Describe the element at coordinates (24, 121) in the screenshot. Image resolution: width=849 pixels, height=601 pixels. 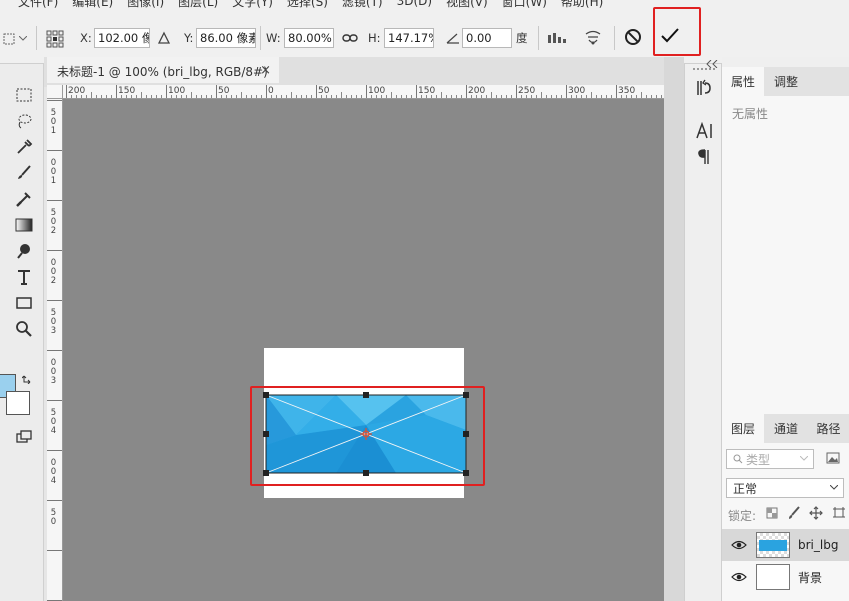
I see `lasso-tool-icon` at that location.